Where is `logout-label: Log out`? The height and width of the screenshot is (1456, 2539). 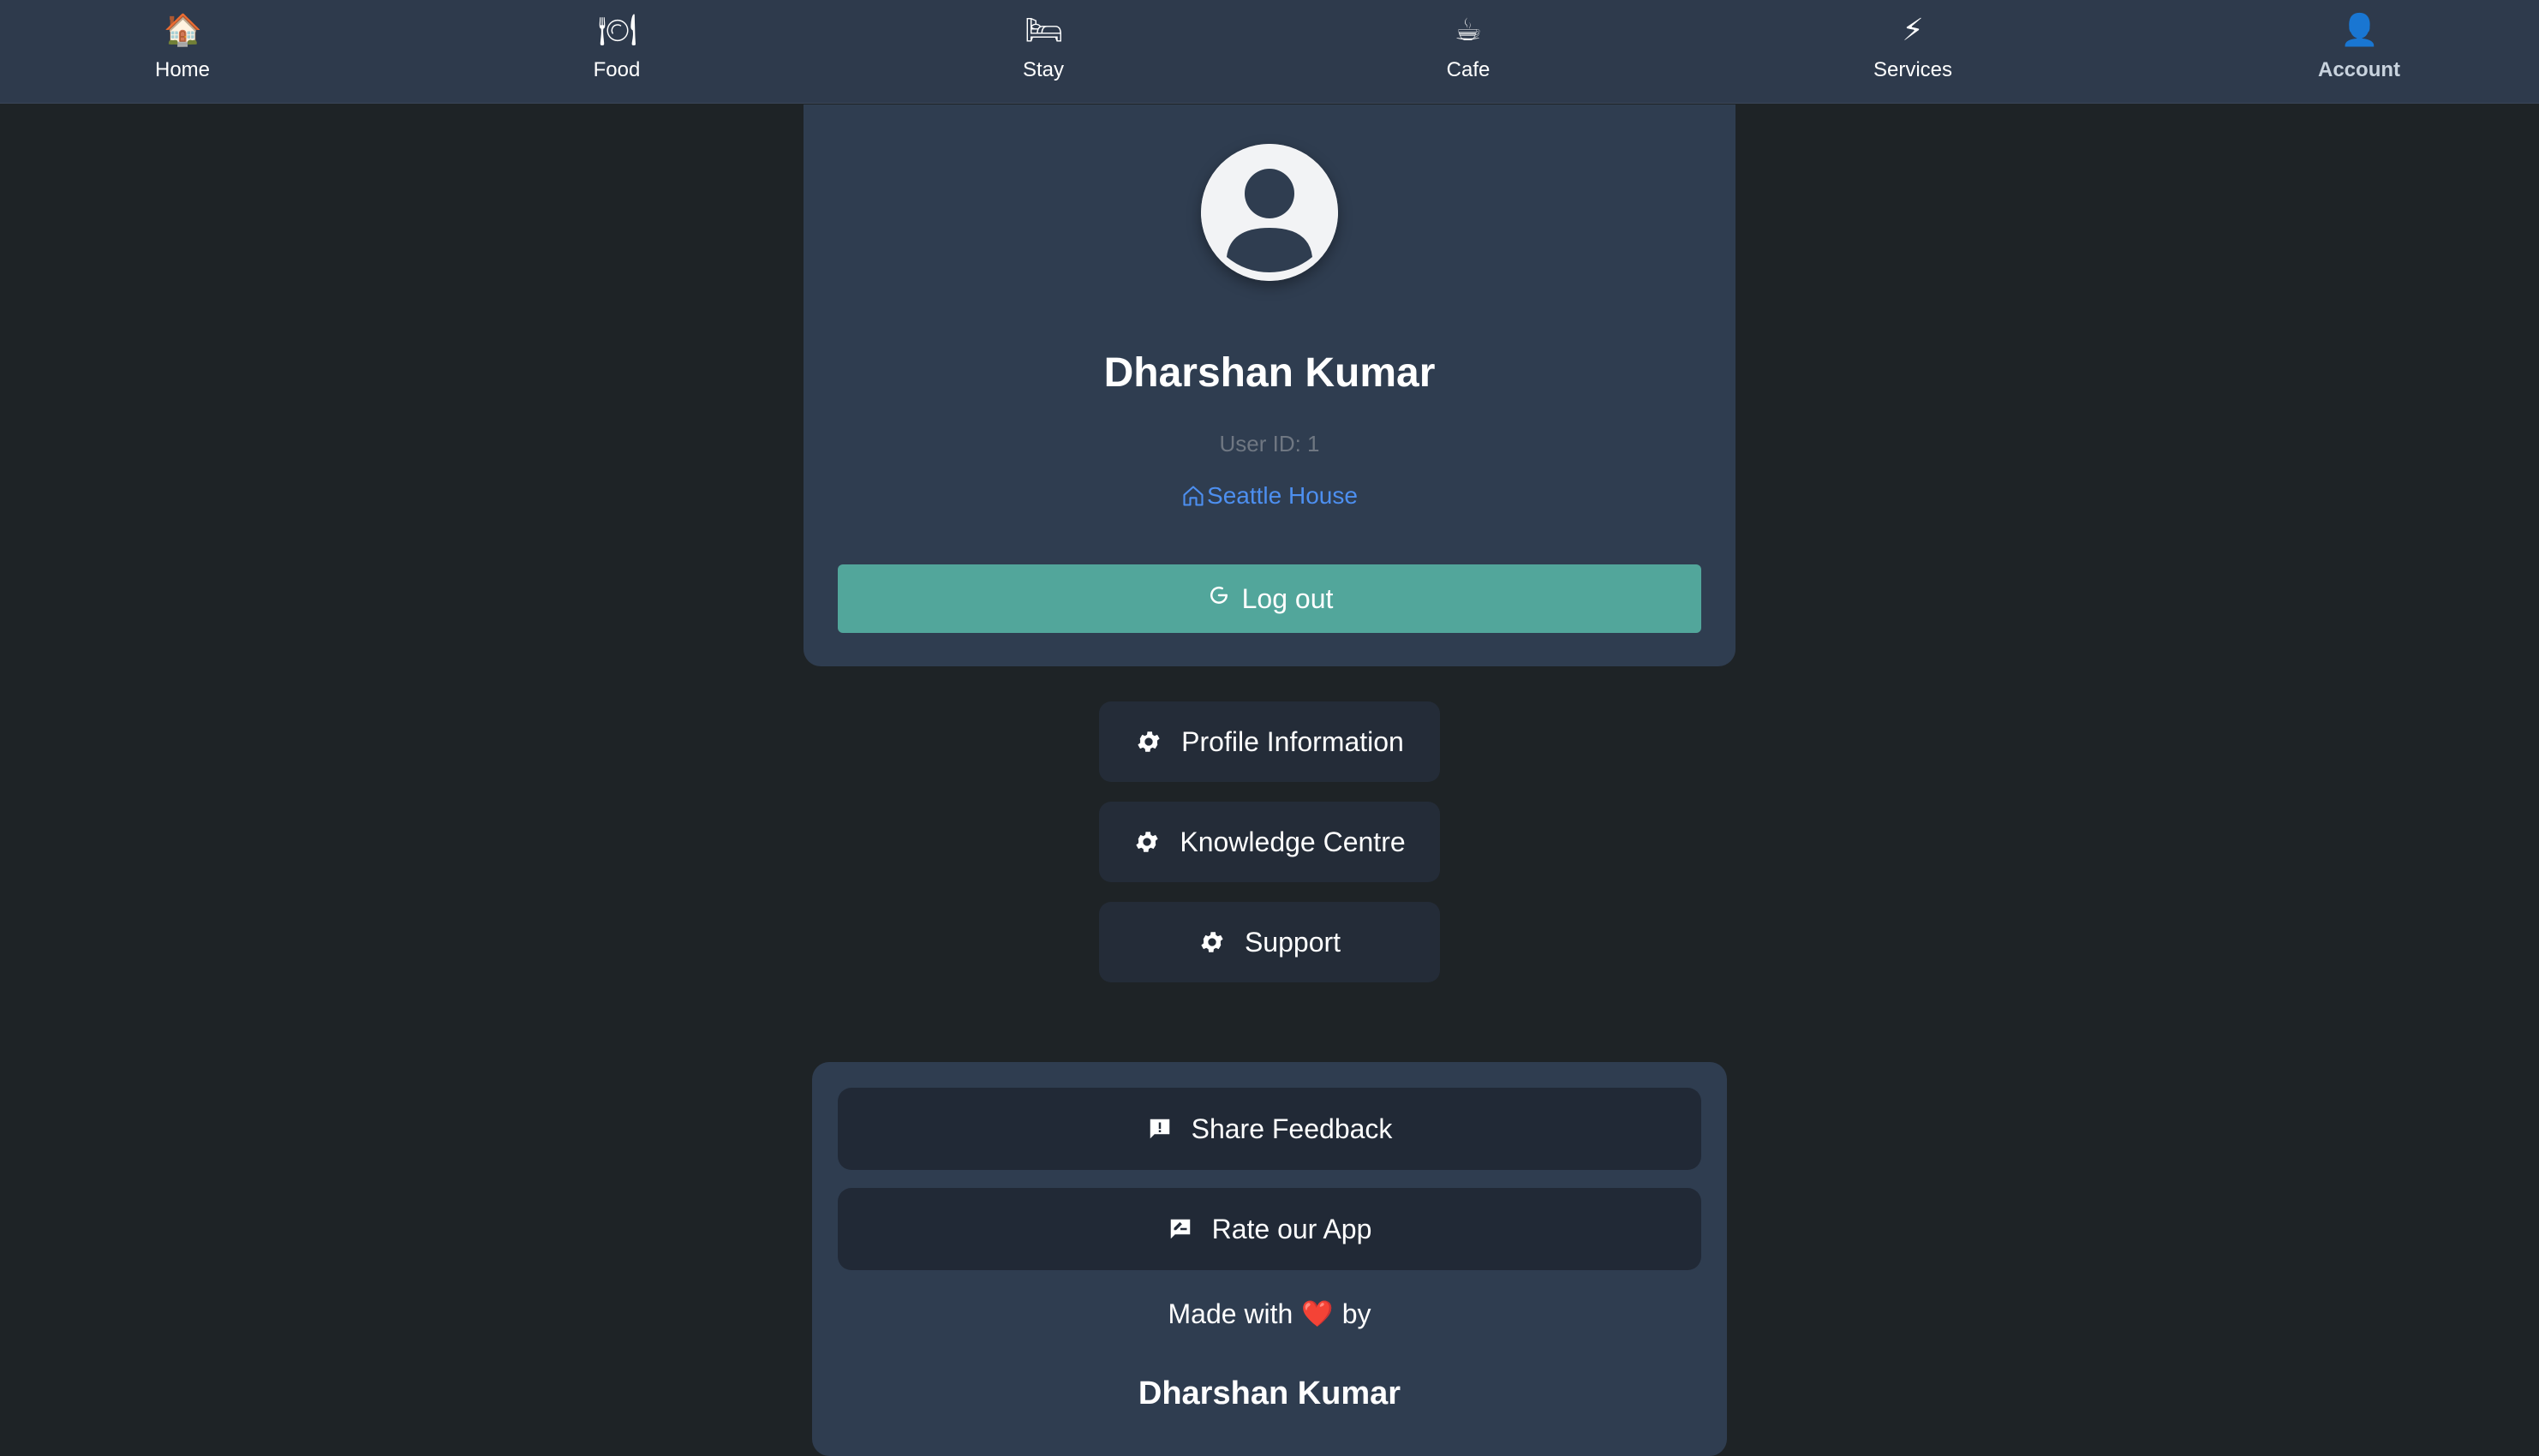 logout-label: Log out is located at coordinates (1287, 598).